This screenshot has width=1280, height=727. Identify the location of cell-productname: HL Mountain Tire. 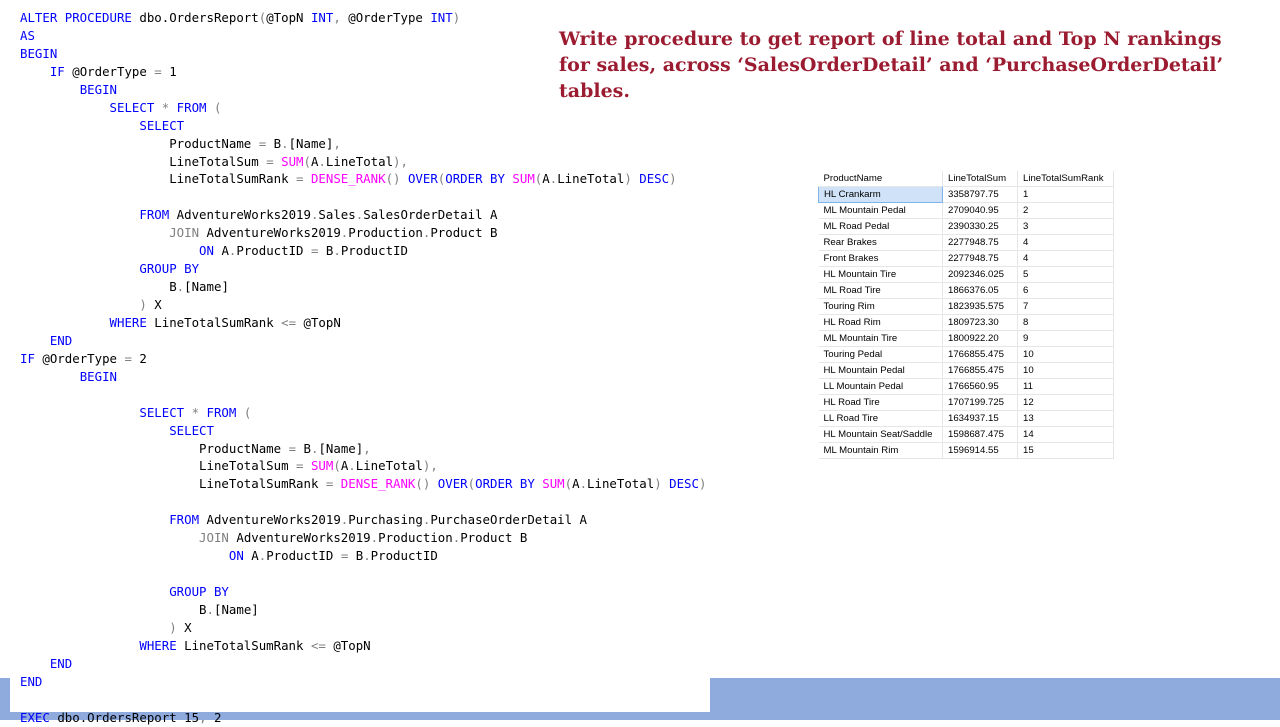
(880, 274).